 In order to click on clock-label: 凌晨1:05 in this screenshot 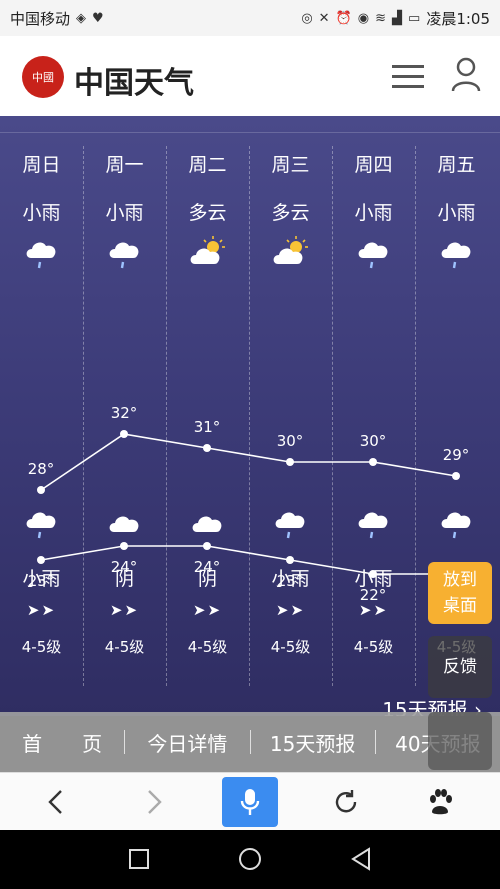, I will do `click(458, 19)`.